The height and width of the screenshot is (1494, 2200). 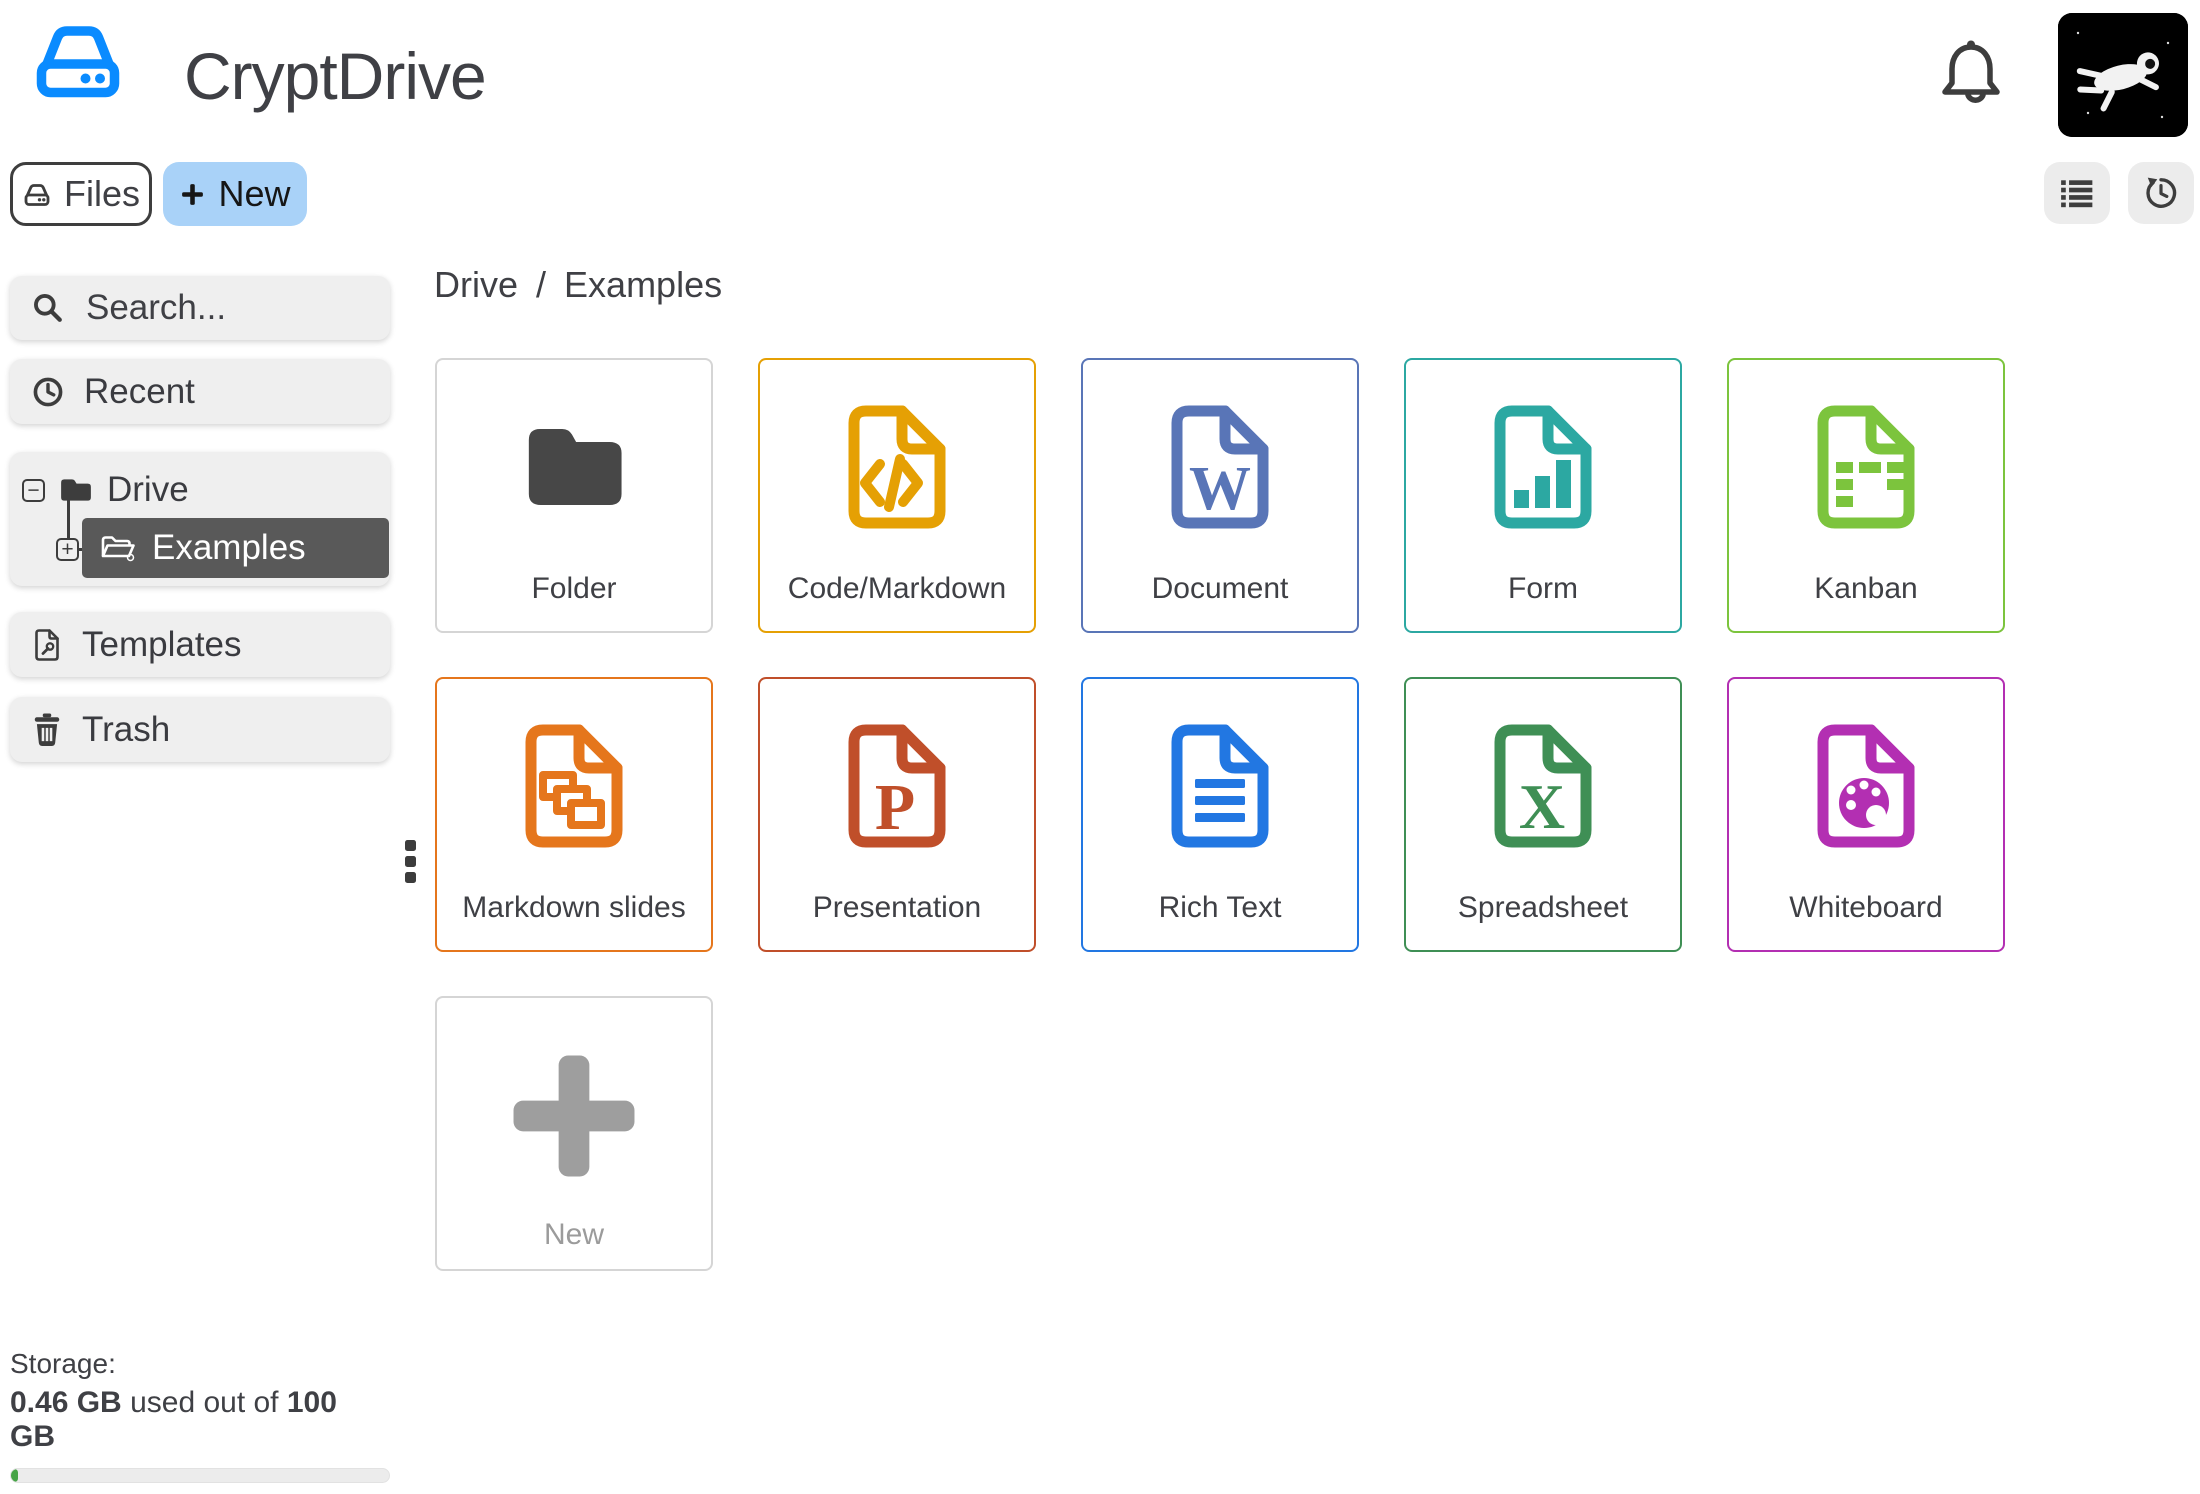 What do you see at coordinates (895, 807) in the screenshot?
I see `svg-text: P` at bounding box center [895, 807].